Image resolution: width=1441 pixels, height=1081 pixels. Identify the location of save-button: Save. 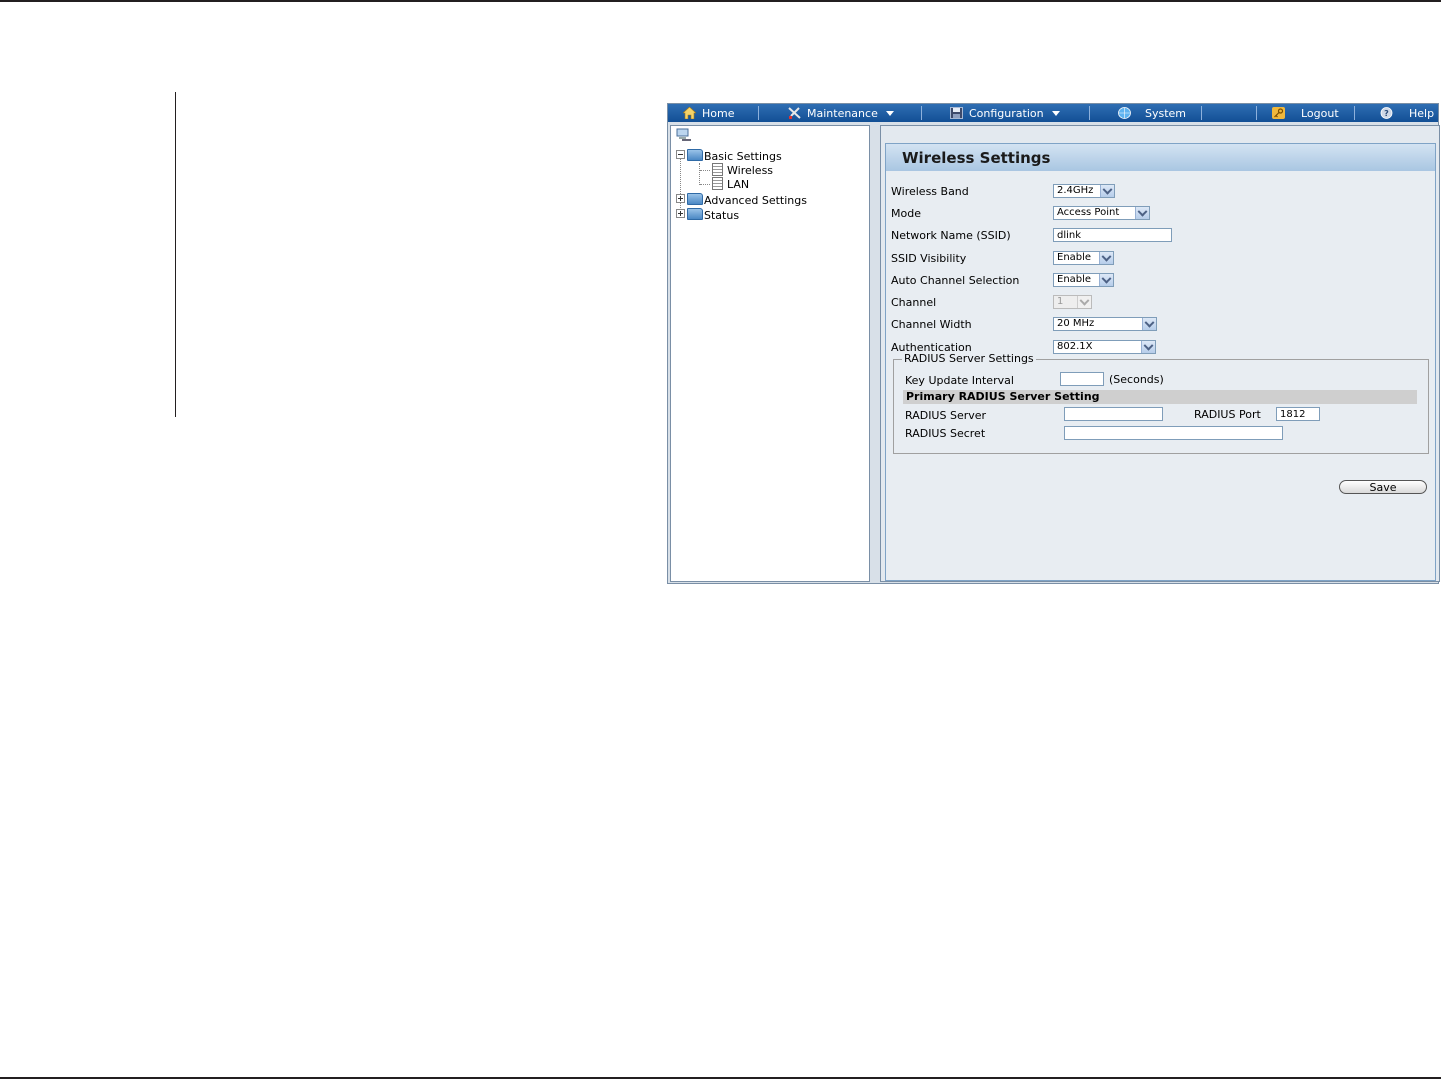
(1383, 487).